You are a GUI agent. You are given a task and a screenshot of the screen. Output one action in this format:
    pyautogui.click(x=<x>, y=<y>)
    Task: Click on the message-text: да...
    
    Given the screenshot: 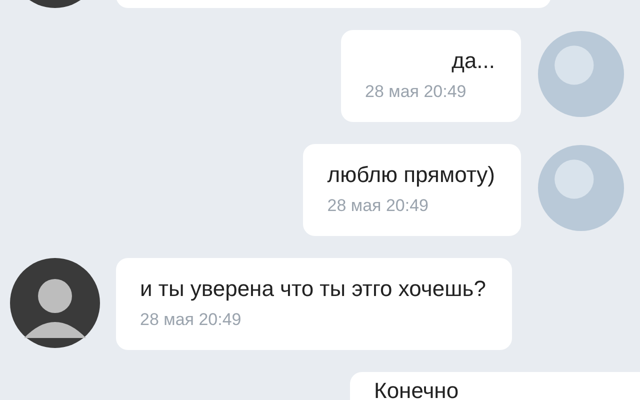 What is the action you would take?
    pyautogui.click(x=472, y=61)
    